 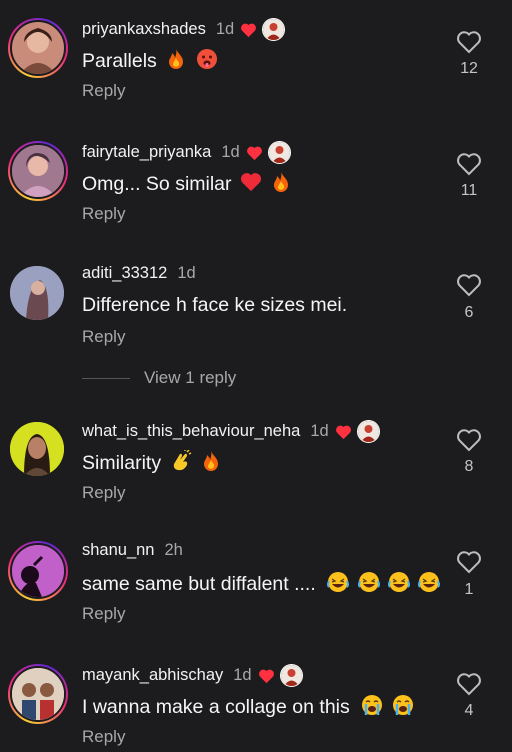 What do you see at coordinates (146, 152) in the screenshot?
I see `username: fairytale_priyanka` at bounding box center [146, 152].